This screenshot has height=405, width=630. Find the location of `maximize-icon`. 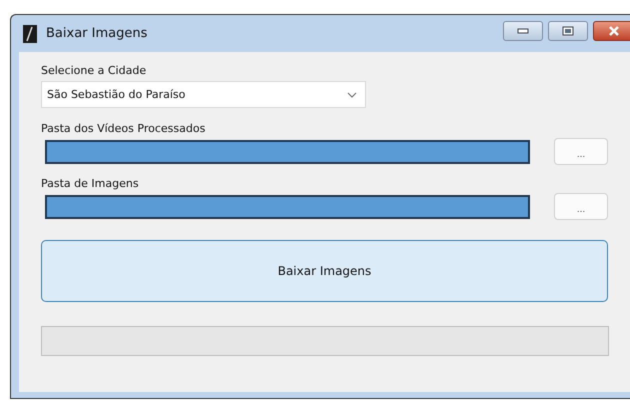

maximize-icon is located at coordinates (568, 31).